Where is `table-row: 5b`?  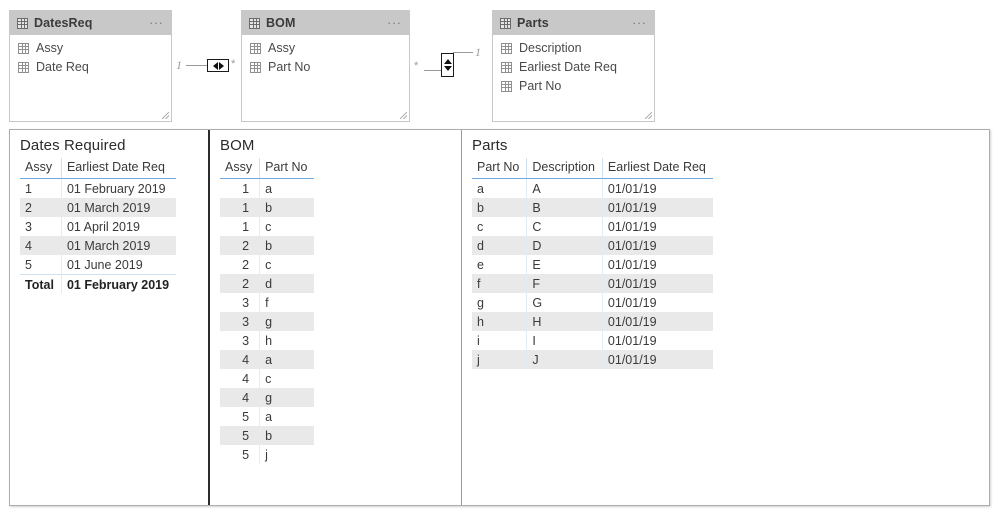 table-row: 5b is located at coordinates (267, 435).